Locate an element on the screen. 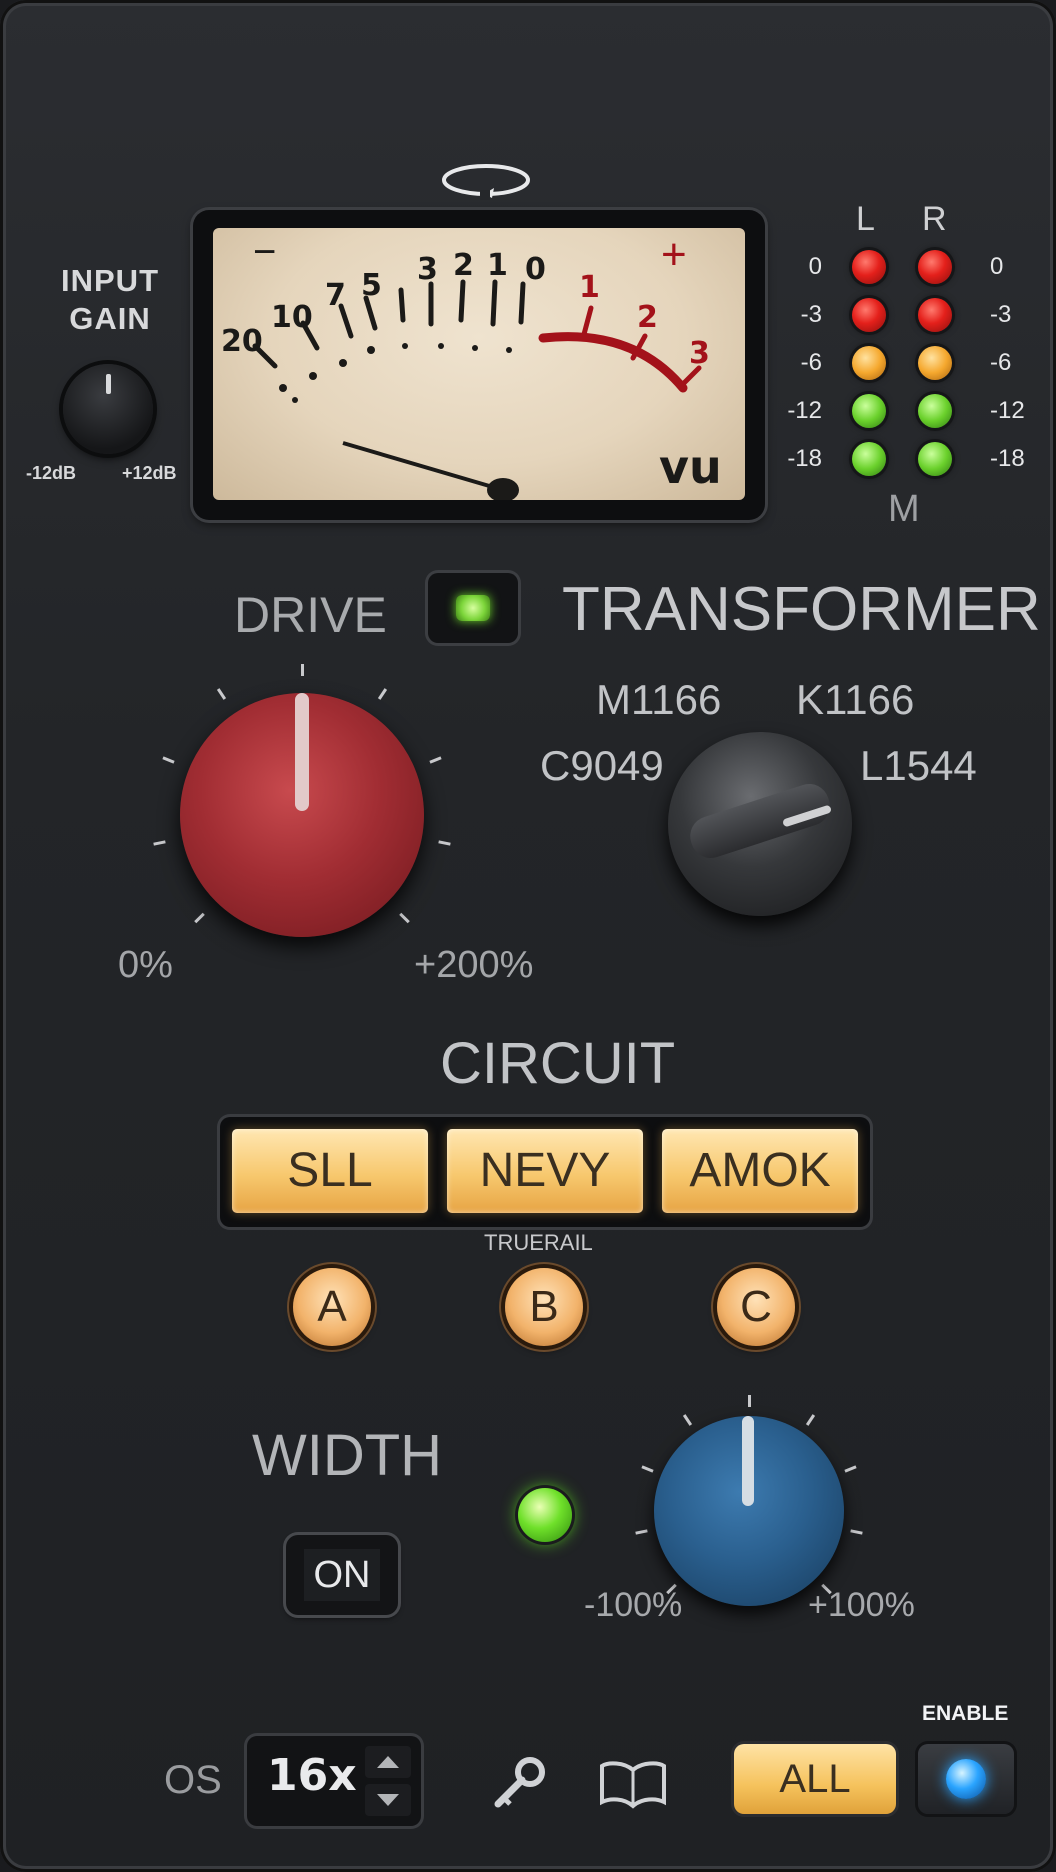 The image size is (1056, 1872). vu-scale-plus3: 3 is located at coordinates (699, 353).